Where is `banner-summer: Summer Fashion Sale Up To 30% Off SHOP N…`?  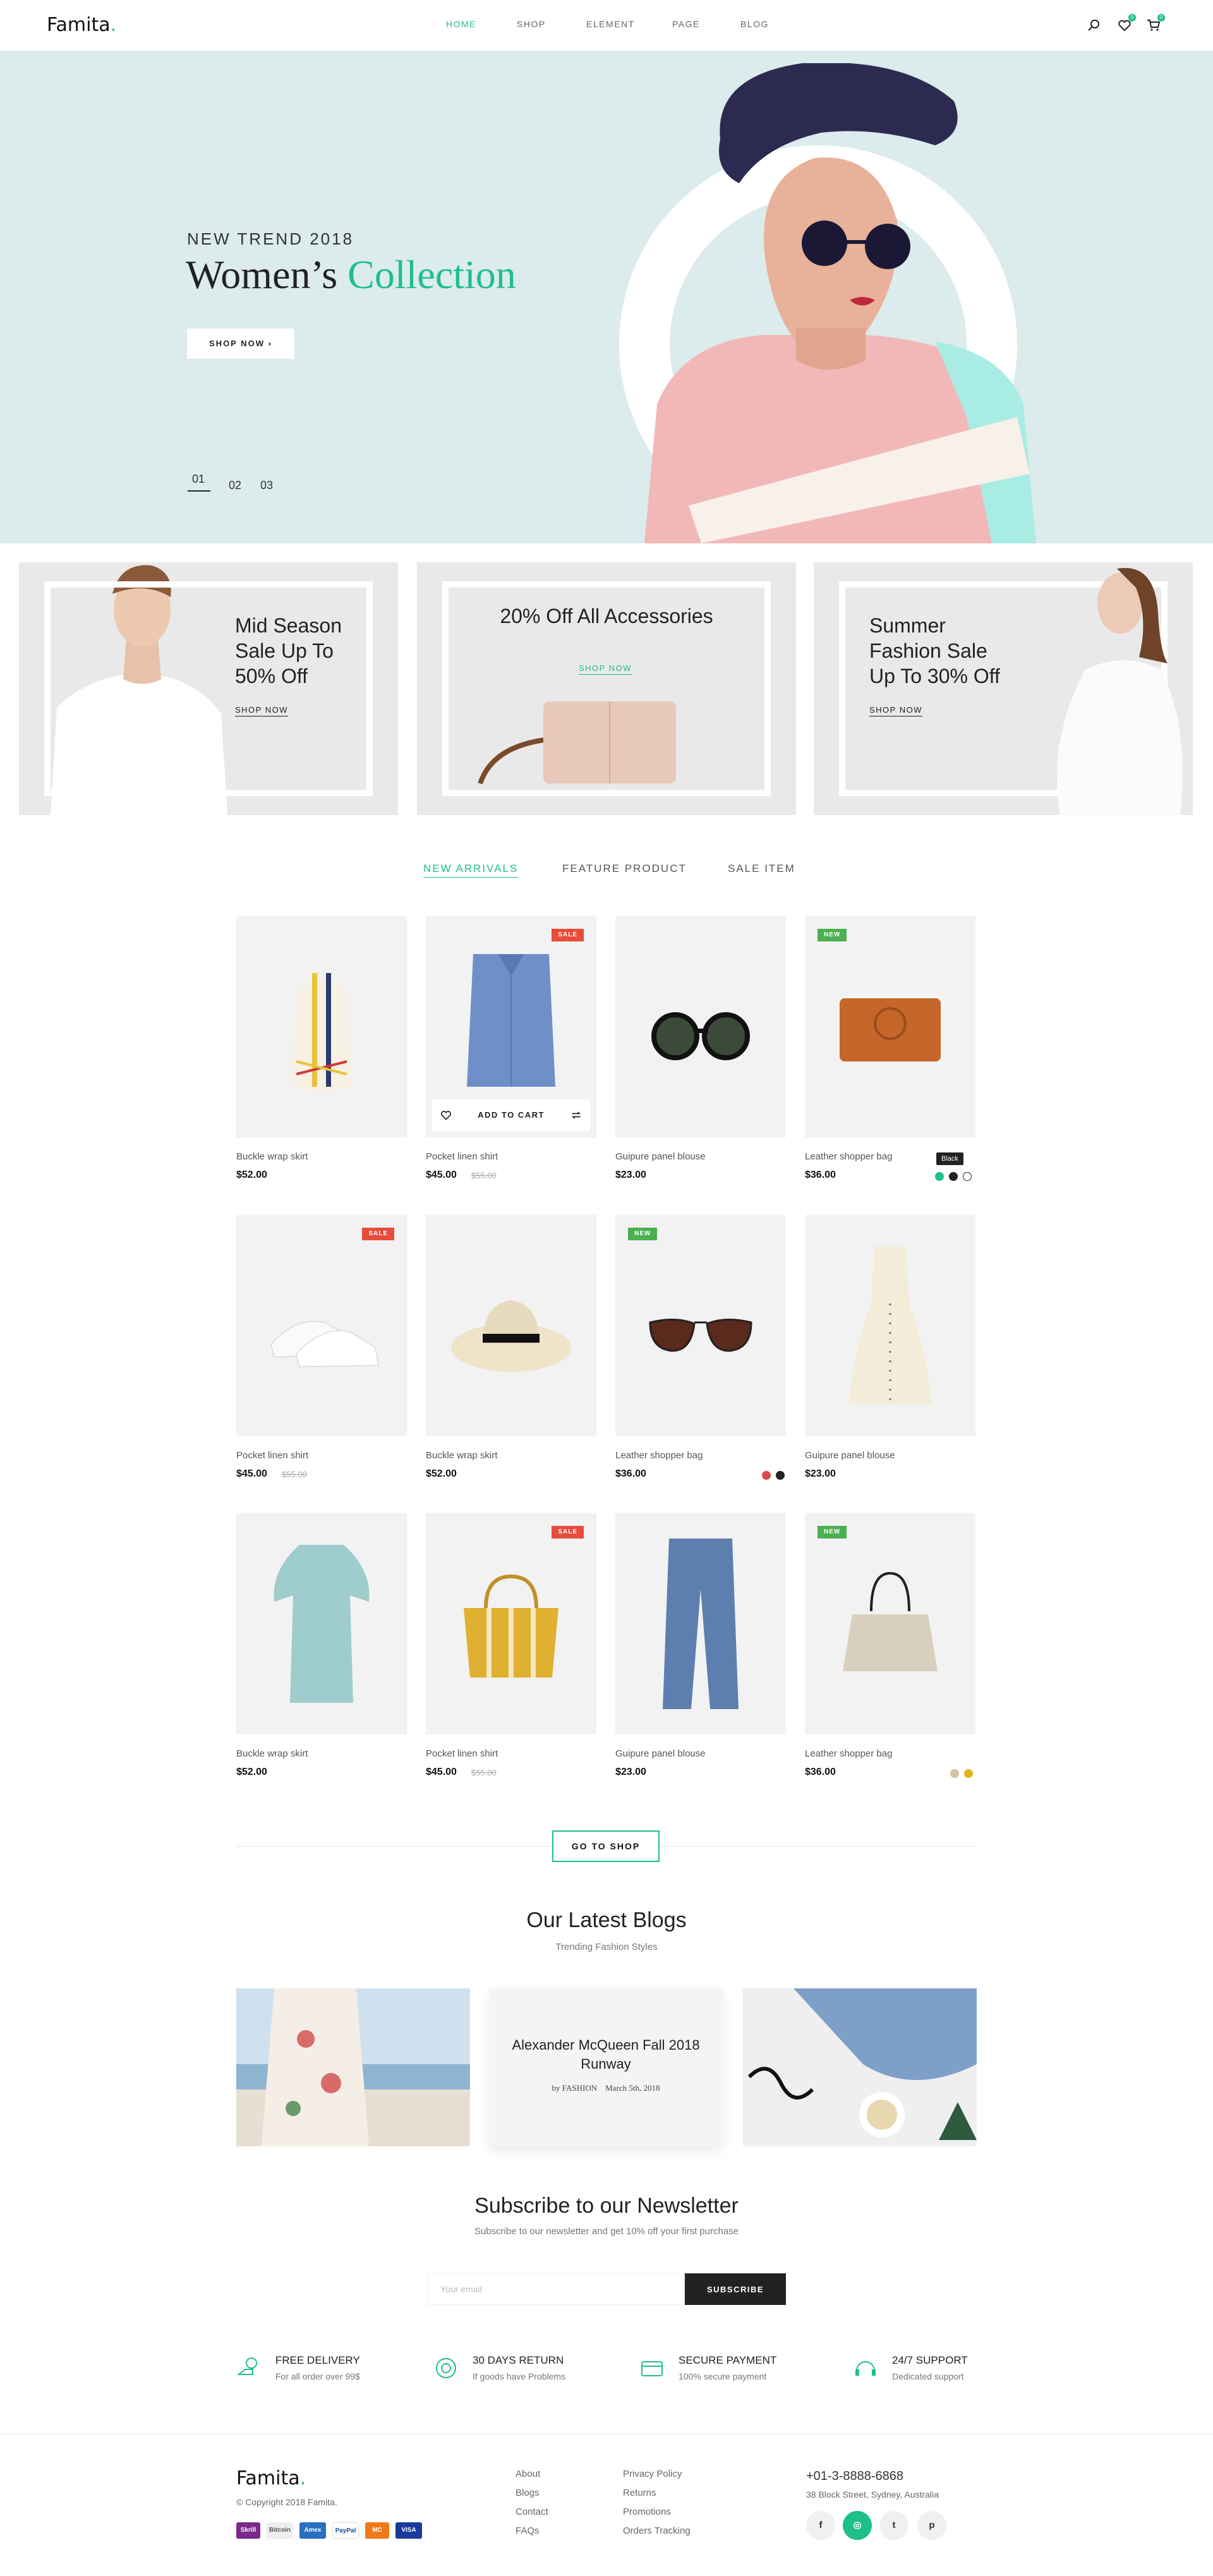 banner-summer: Summer Fashion Sale Up To 30% Off SHOP N… is located at coordinates (1003, 688).